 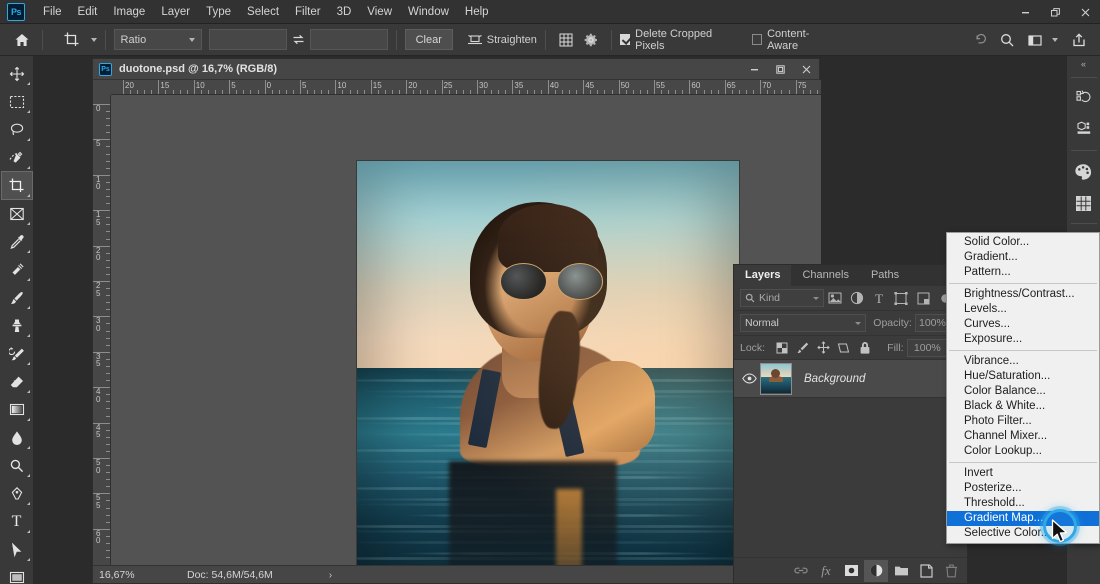 I want to click on filter-shape-icon, so click(x=901, y=298).